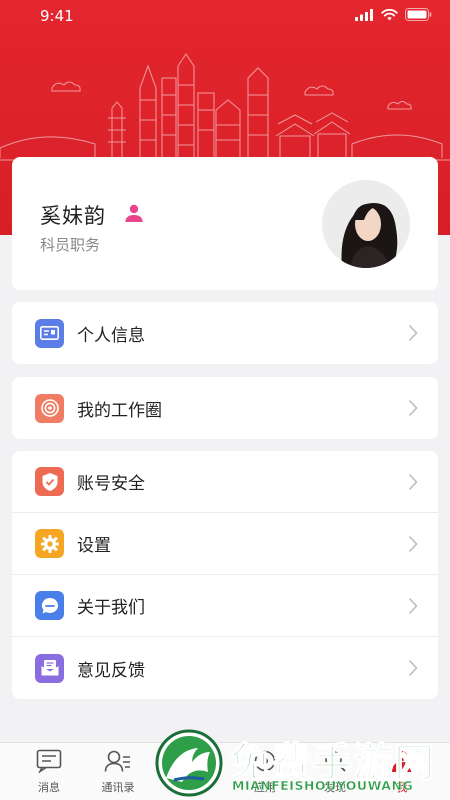  Describe the element at coordinates (225, 668) in the screenshot. I see `menu-item-feedback: 意见反馈` at that location.